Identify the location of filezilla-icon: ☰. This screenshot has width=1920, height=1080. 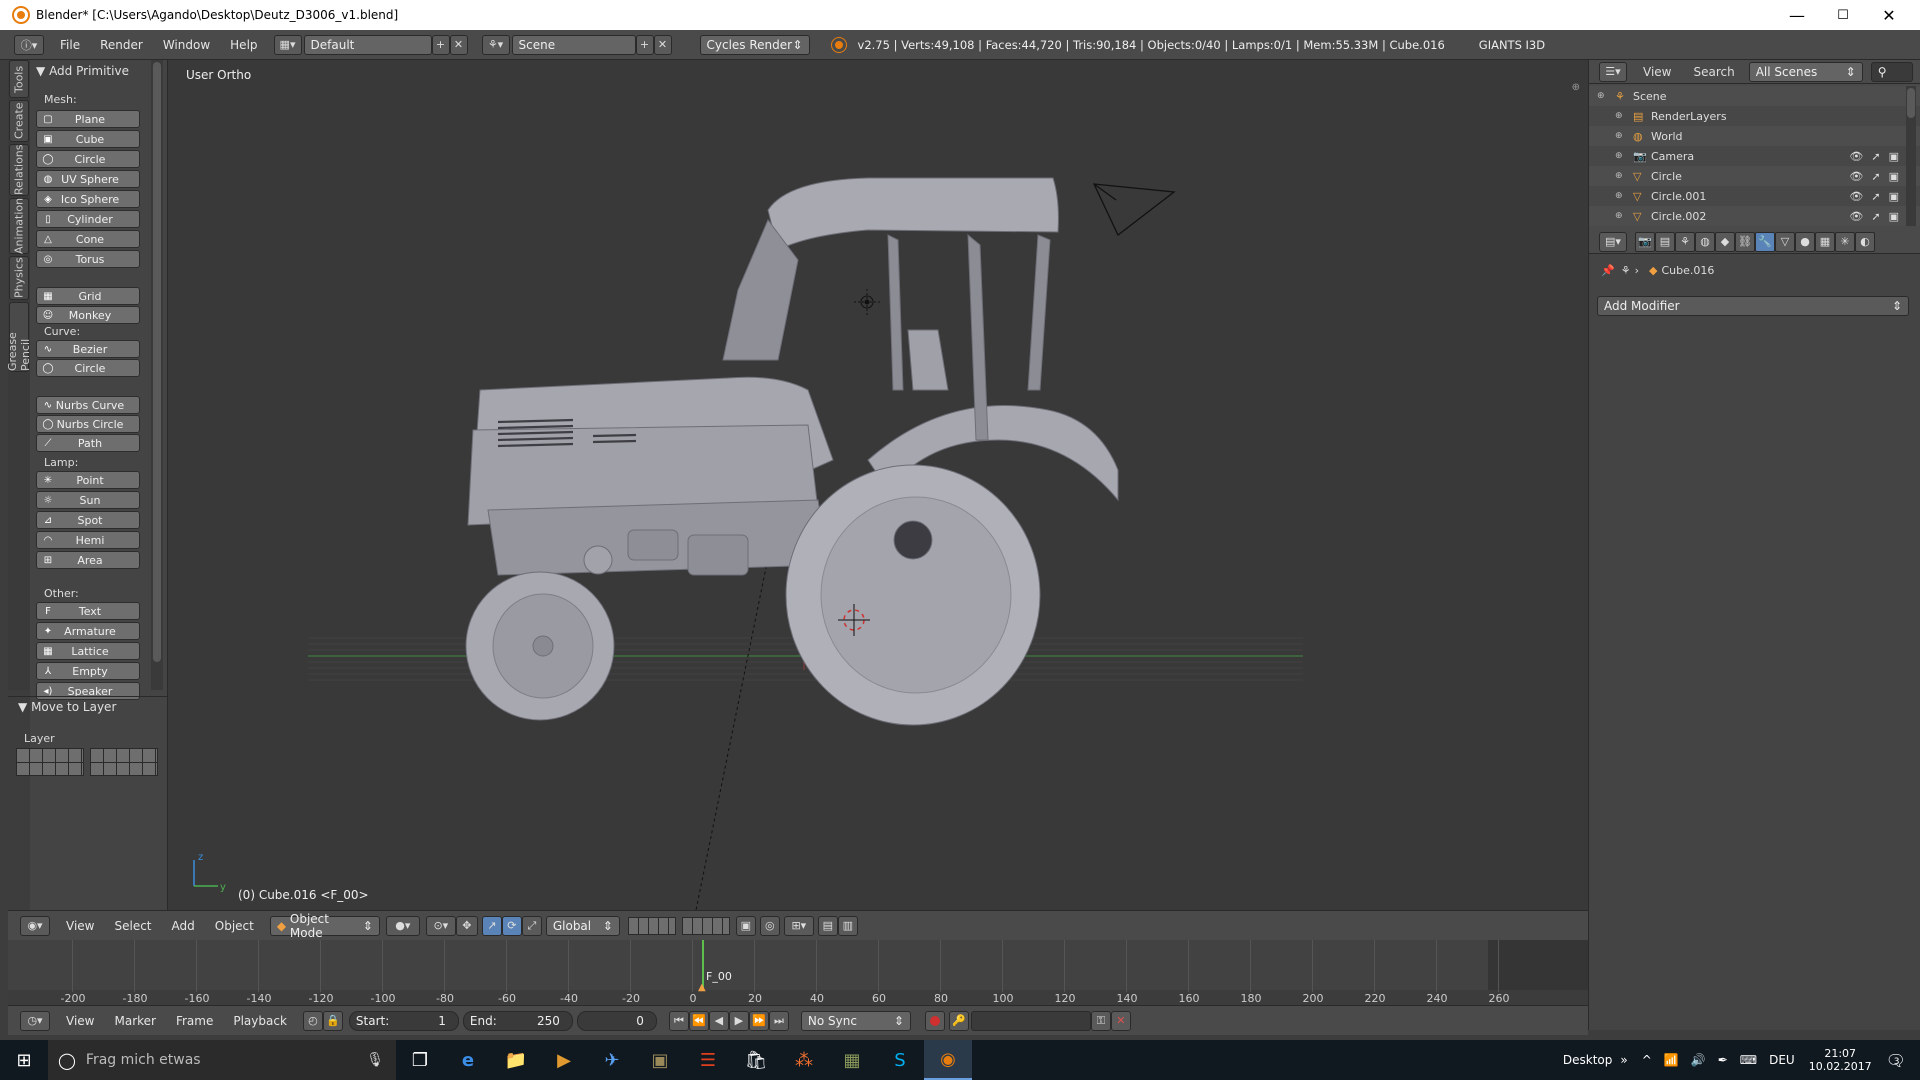
(708, 1060).